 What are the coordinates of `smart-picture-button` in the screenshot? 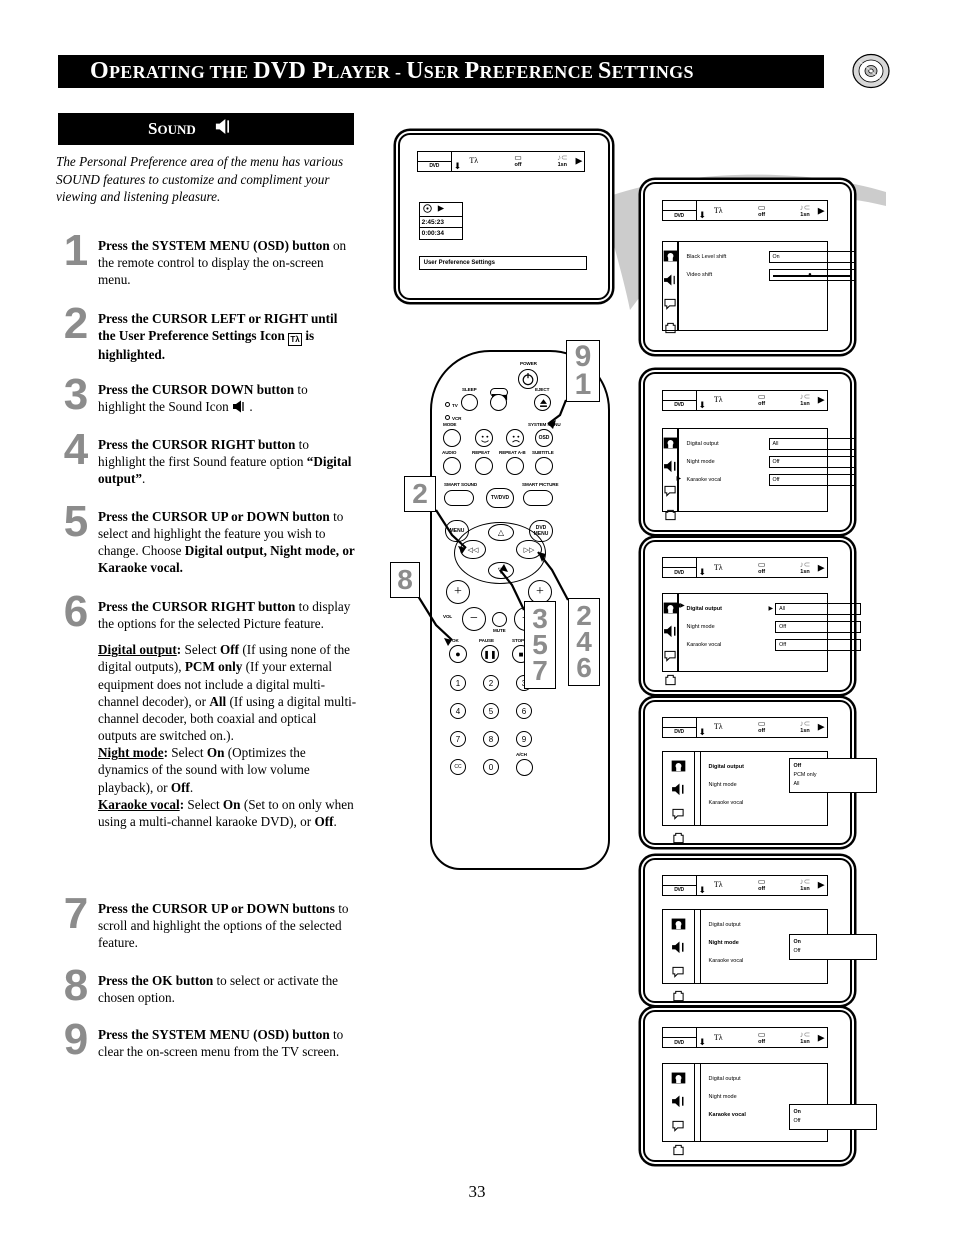 It's located at (538, 498).